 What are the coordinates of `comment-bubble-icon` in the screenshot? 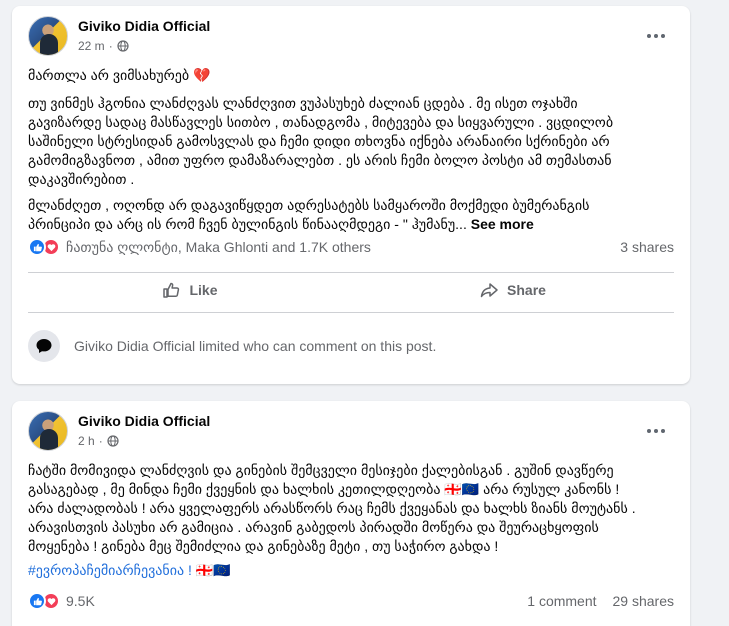 It's located at (44, 346).